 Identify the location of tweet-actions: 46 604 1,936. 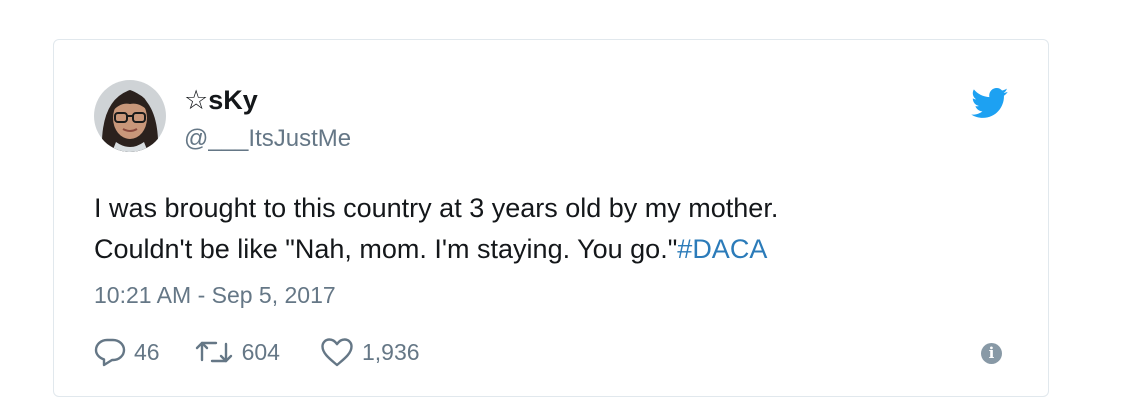
(257, 352).